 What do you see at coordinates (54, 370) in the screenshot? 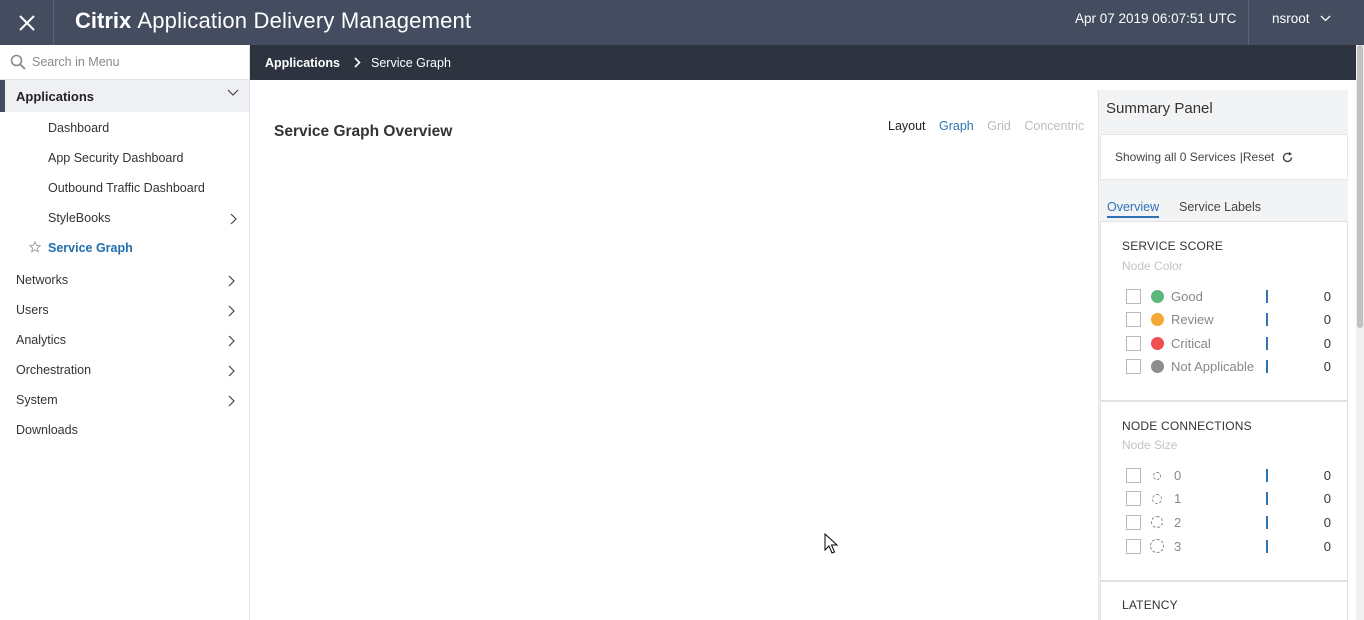
I see `sidebar-item-label: Orchestration` at bounding box center [54, 370].